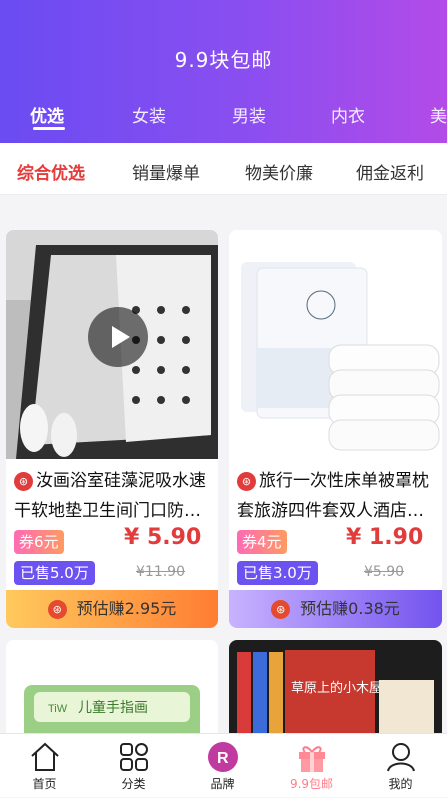 The height and width of the screenshot is (798, 447). I want to click on tab-beauty: 美, so click(438, 114).